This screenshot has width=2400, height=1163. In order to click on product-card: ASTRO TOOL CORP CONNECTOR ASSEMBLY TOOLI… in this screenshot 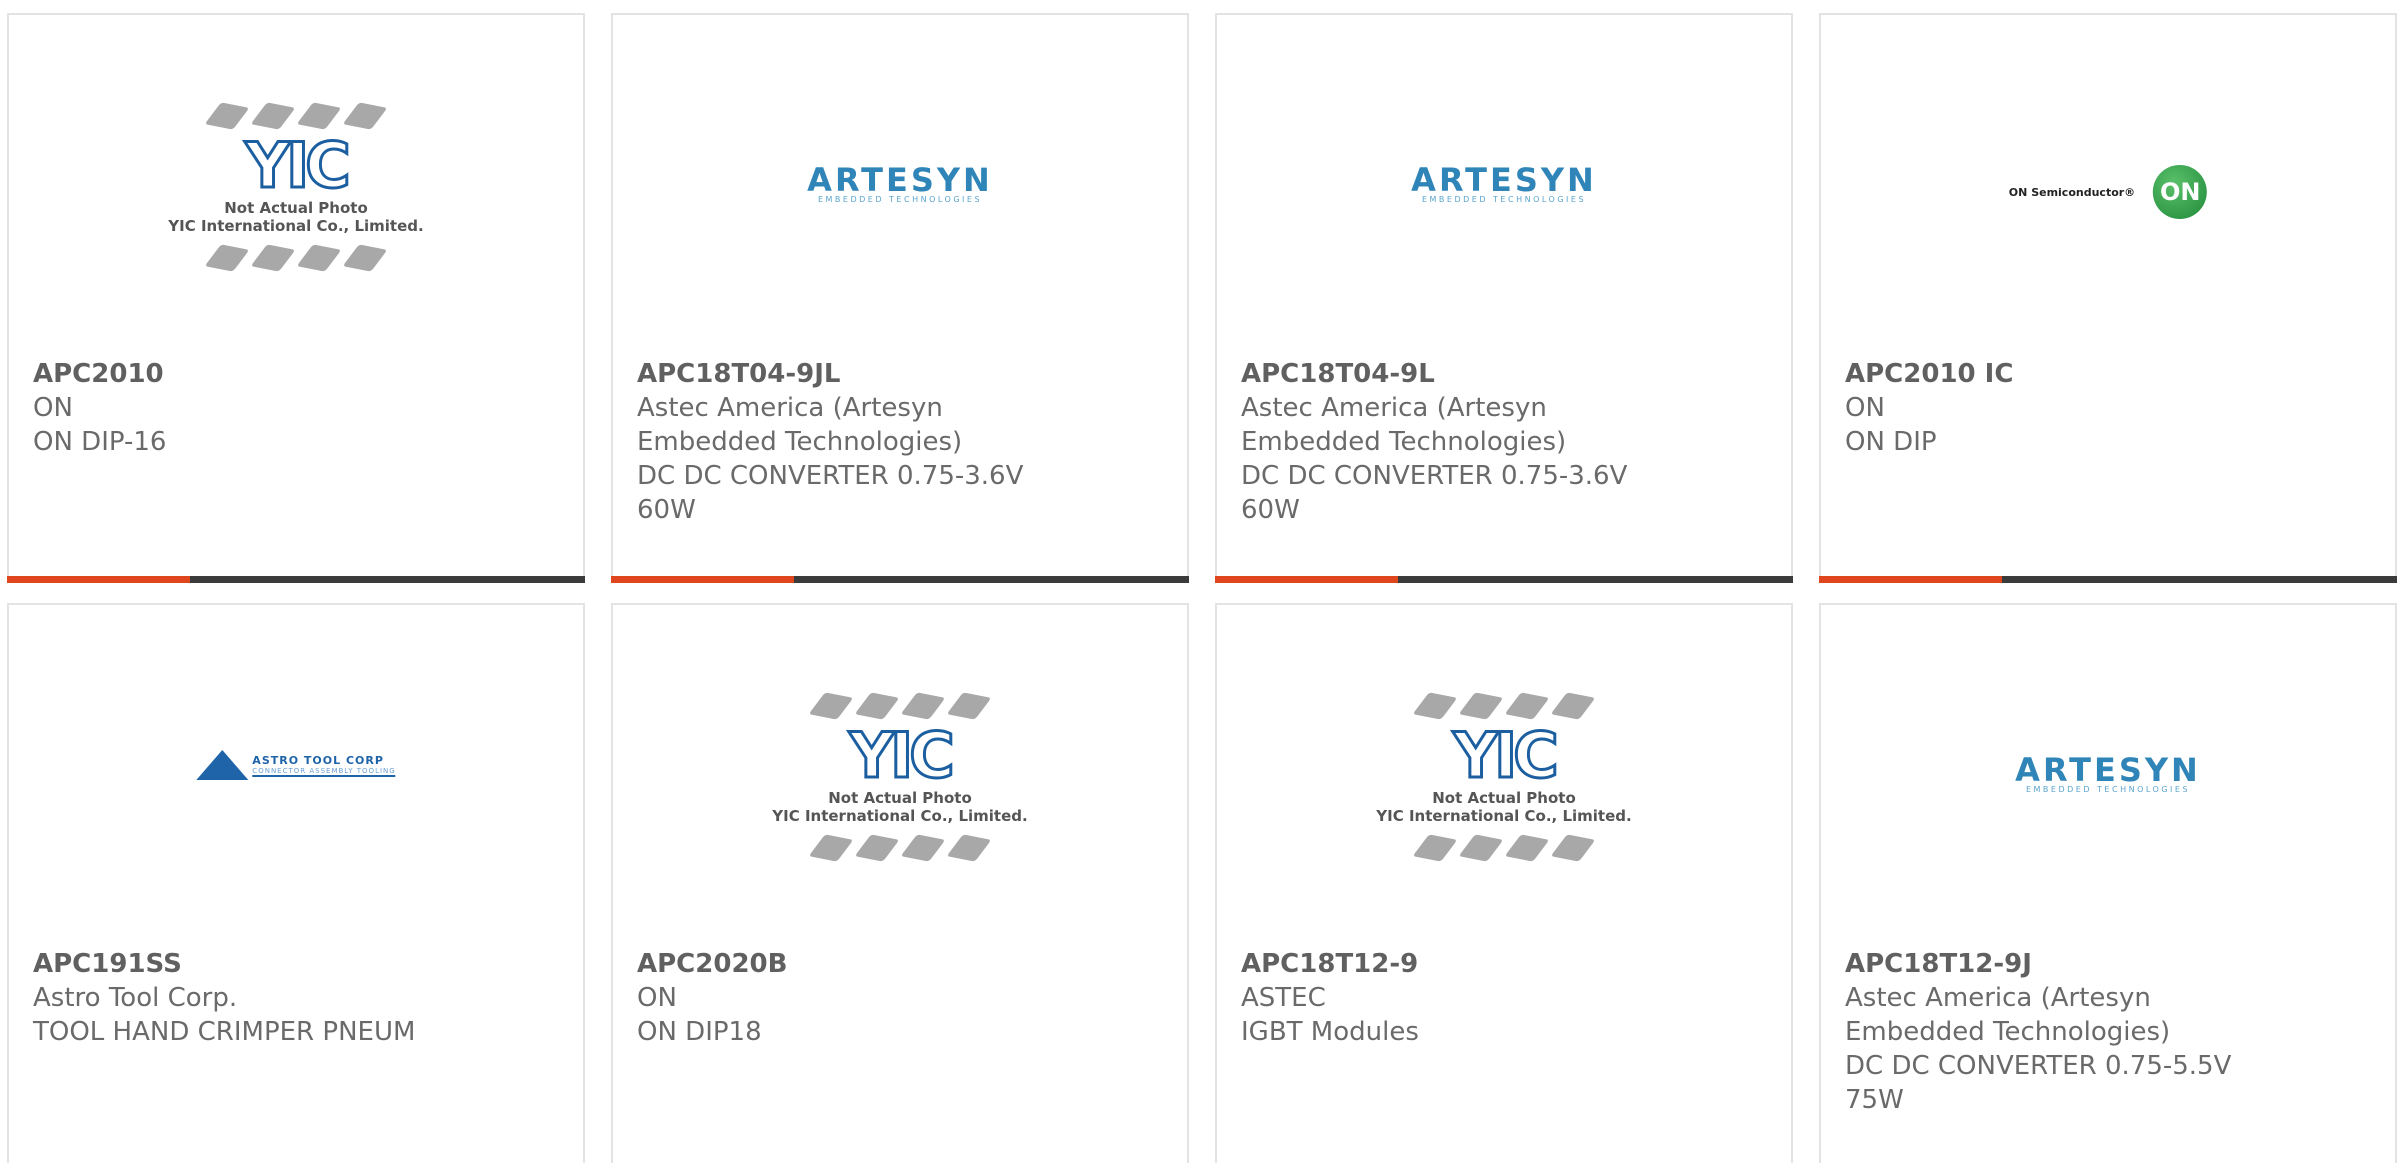, I will do `click(296, 883)`.